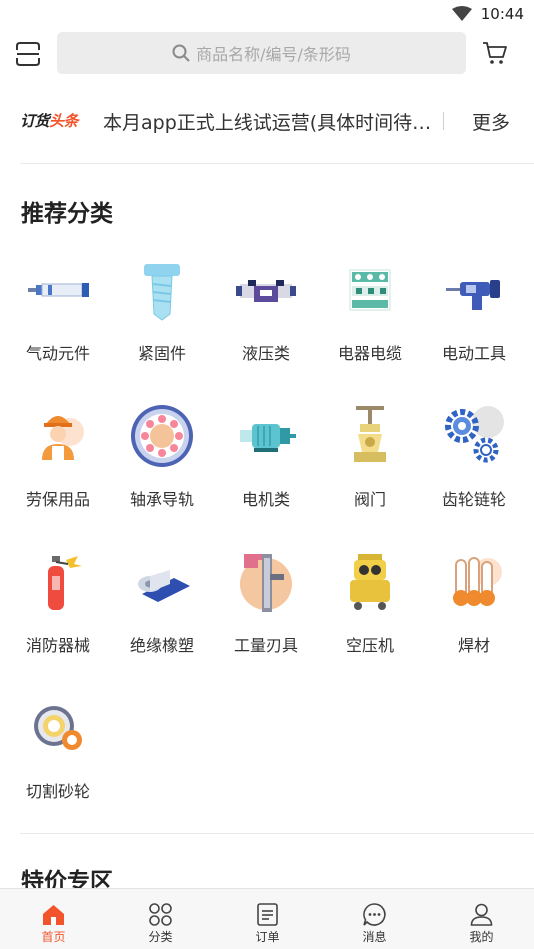 The height and width of the screenshot is (949, 534). Describe the element at coordinates (65, 583) in the screenshot. I see `fire-extinguisher-icon` at that location.